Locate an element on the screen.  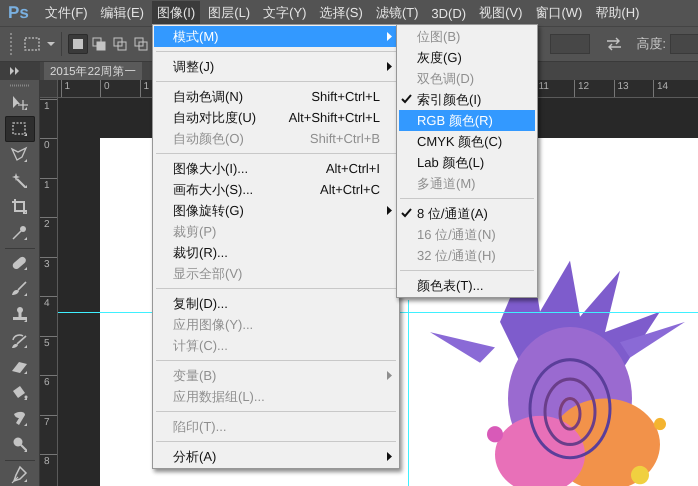
height-label: 高度: is located at coordinates (651, 44).